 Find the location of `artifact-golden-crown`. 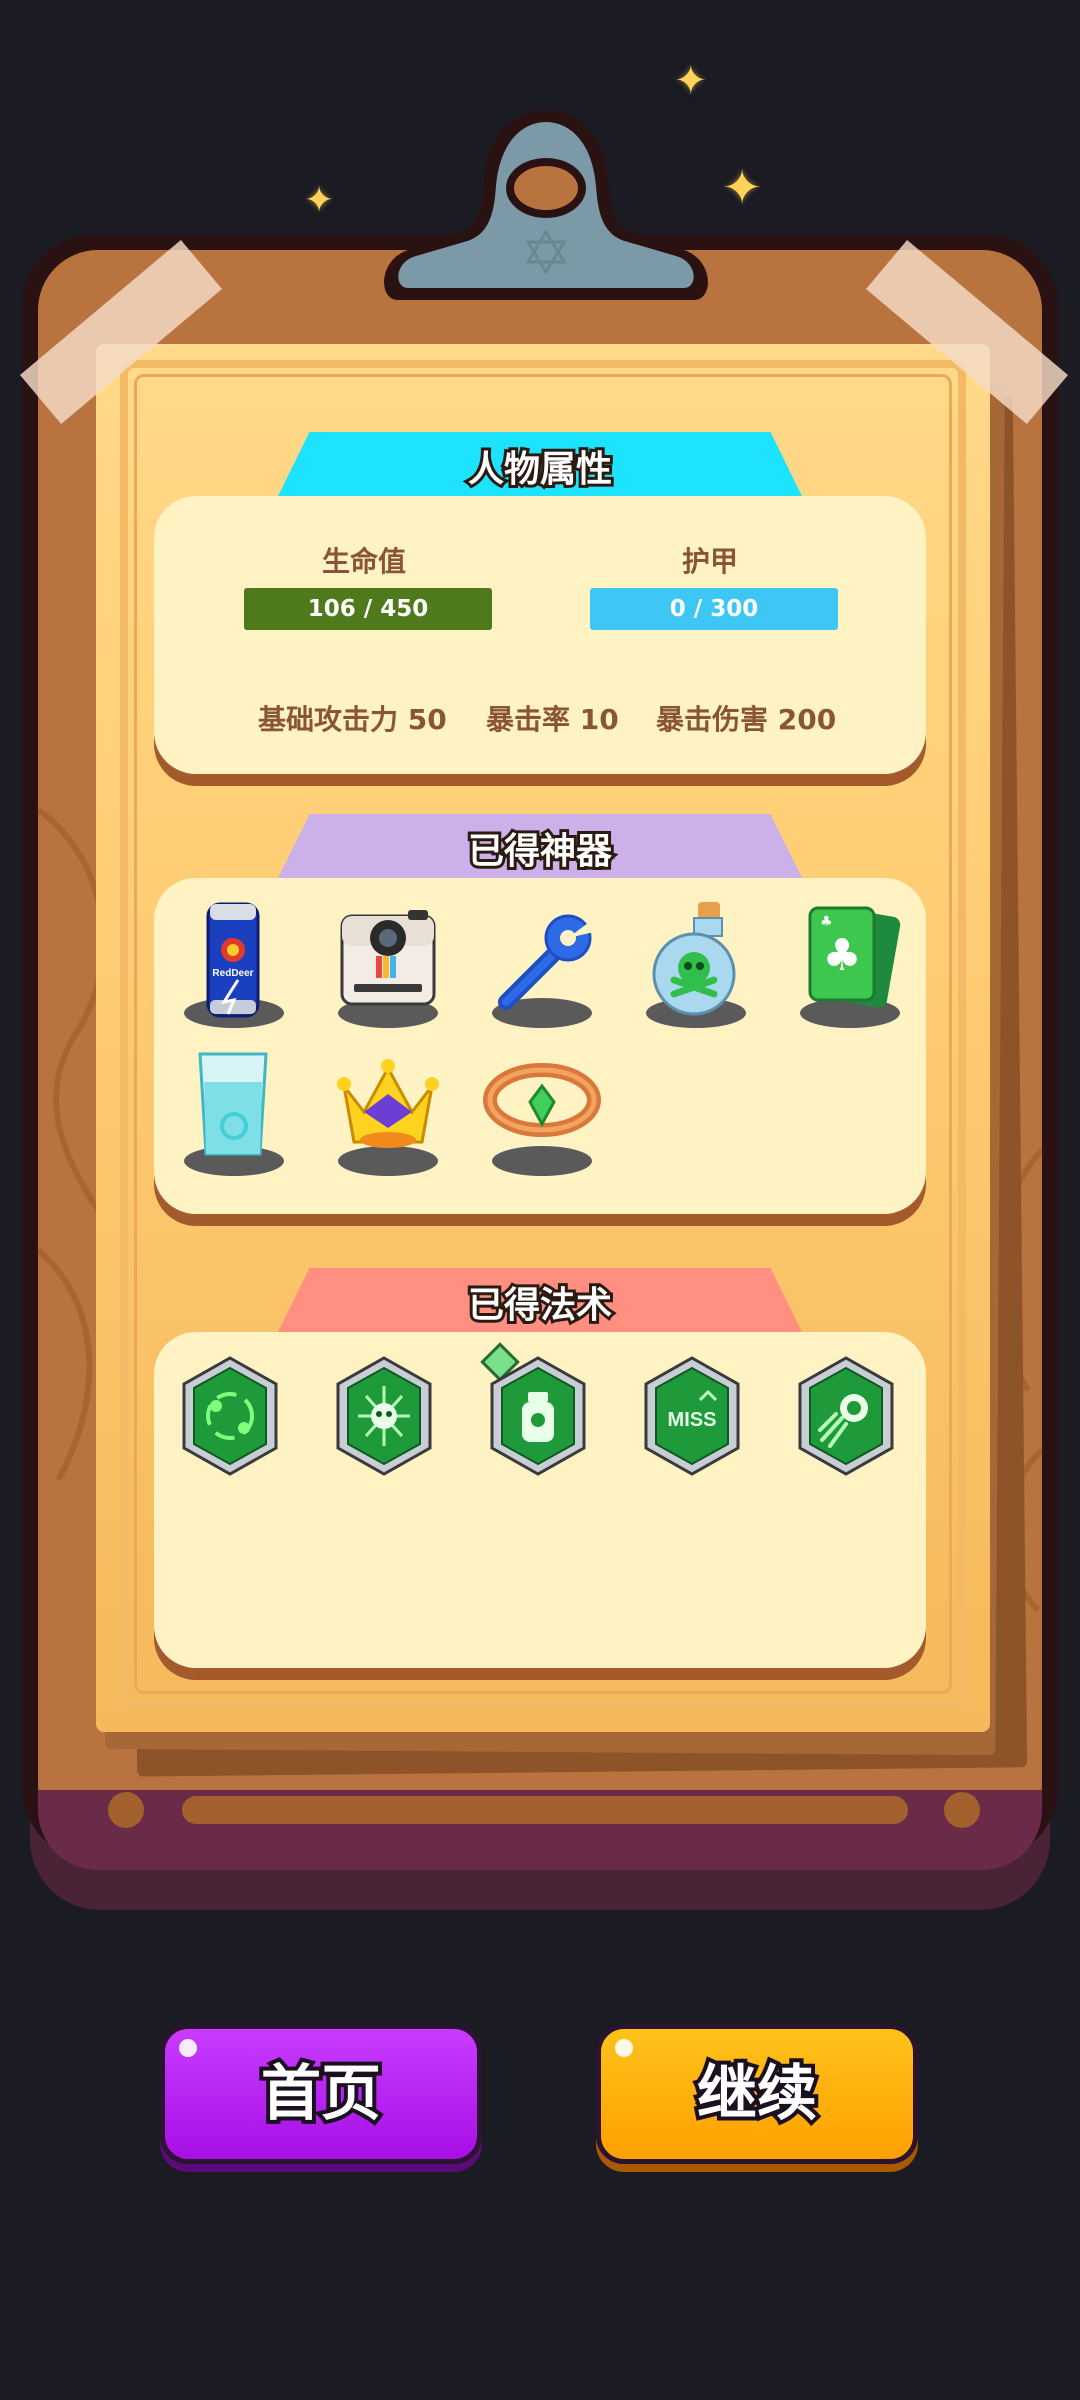

artifact-golden-crown is located at coordinates (388, 1111).